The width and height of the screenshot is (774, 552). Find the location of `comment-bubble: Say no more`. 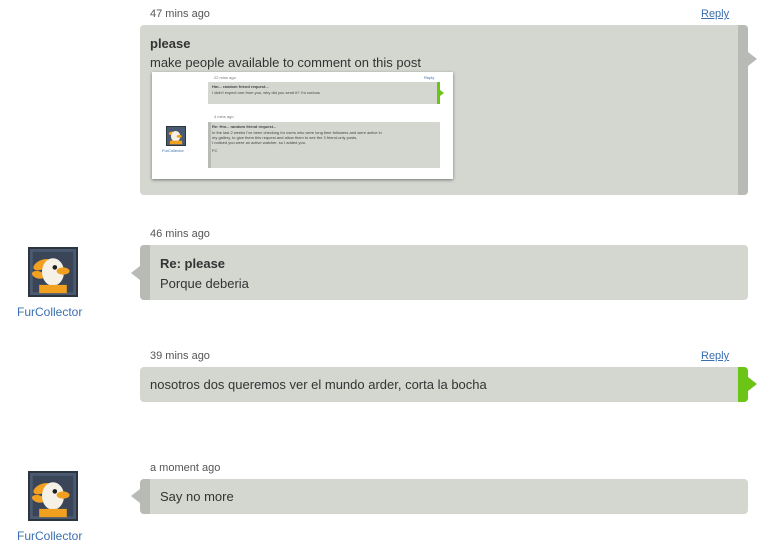

comment-bubble: Say no more is located at coordinates (444, 496).